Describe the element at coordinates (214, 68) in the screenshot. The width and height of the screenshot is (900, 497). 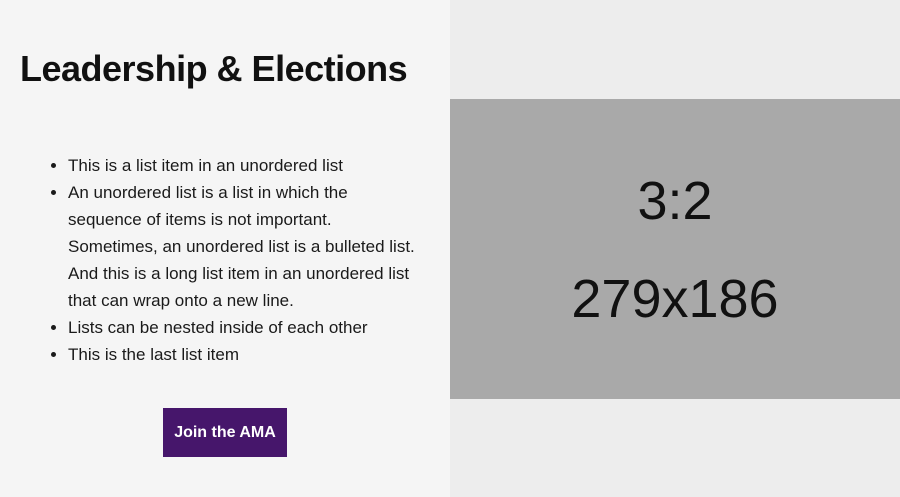
I see `page-title: Leadership & Elections` at that location.